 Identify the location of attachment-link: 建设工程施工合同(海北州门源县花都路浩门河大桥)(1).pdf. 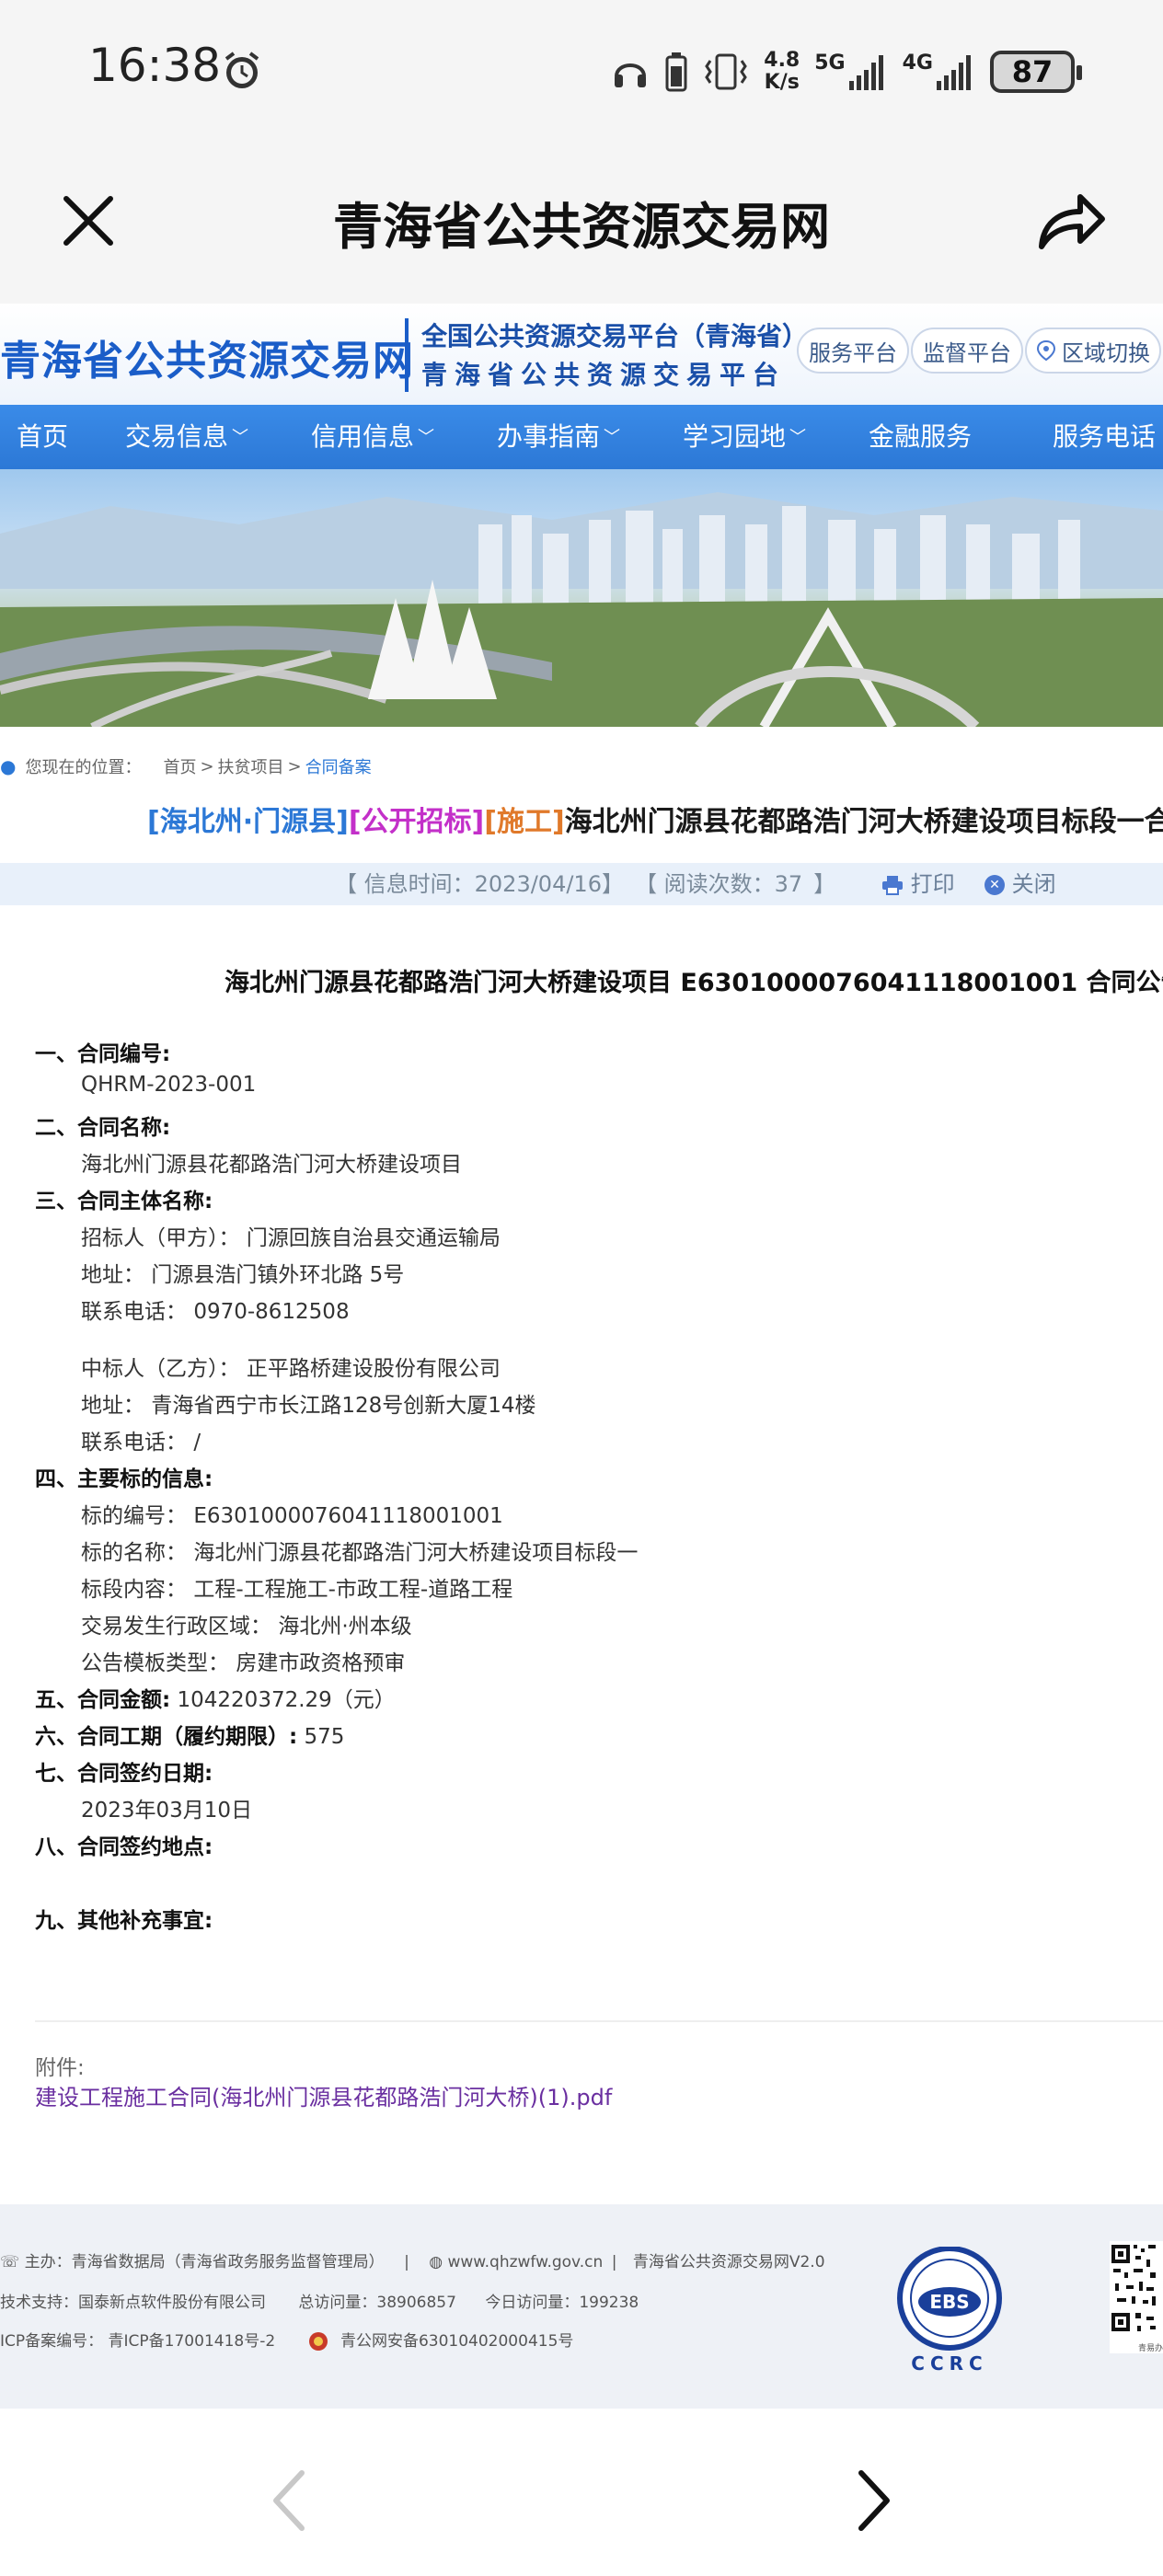
(323, 2095).